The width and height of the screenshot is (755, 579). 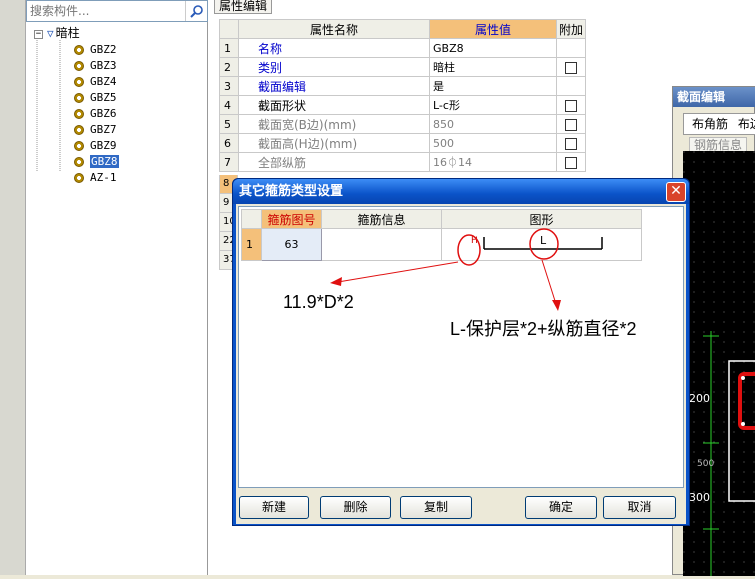 What do you see at coordinates (543, 329) in the screenshot?
I see `length-formula-annotation: L-保护层*2+纵筋直径*2` at bounding box center [543, 329].